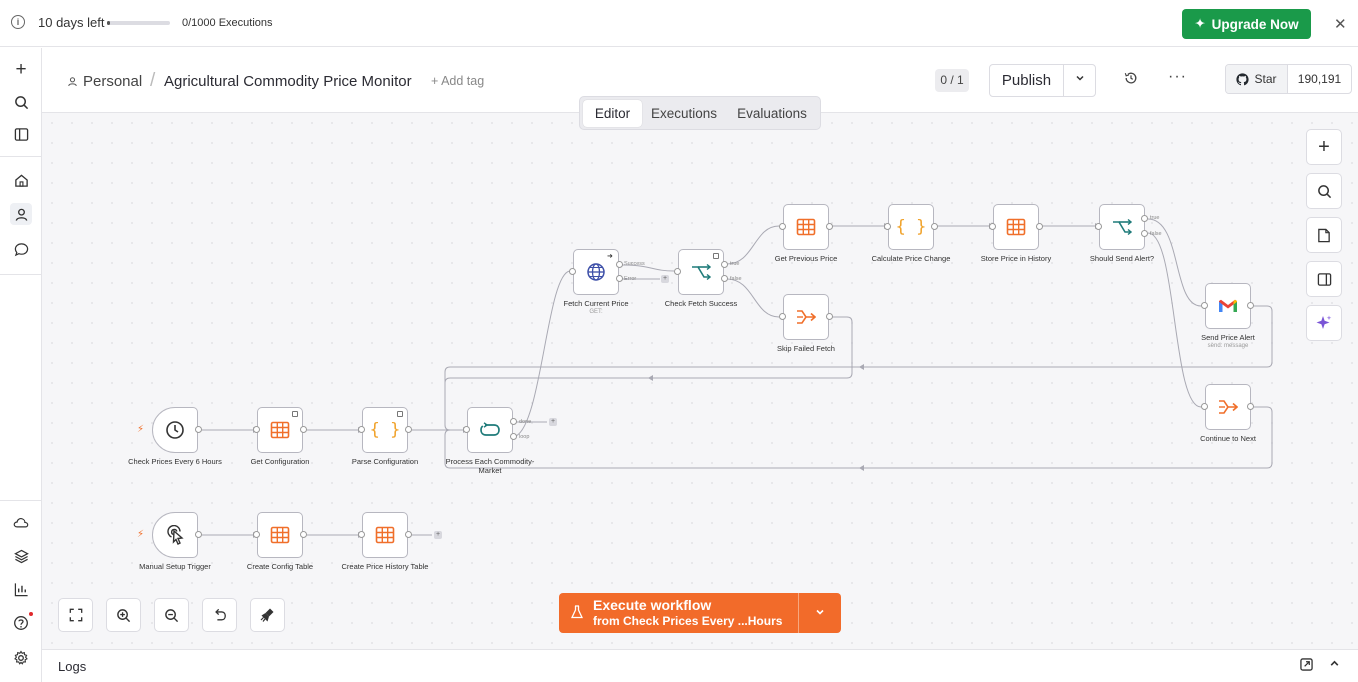  Describe the element at coordinates (596, 303) in the screenshot. I see `node-label: Fetch Current Price` at that location.